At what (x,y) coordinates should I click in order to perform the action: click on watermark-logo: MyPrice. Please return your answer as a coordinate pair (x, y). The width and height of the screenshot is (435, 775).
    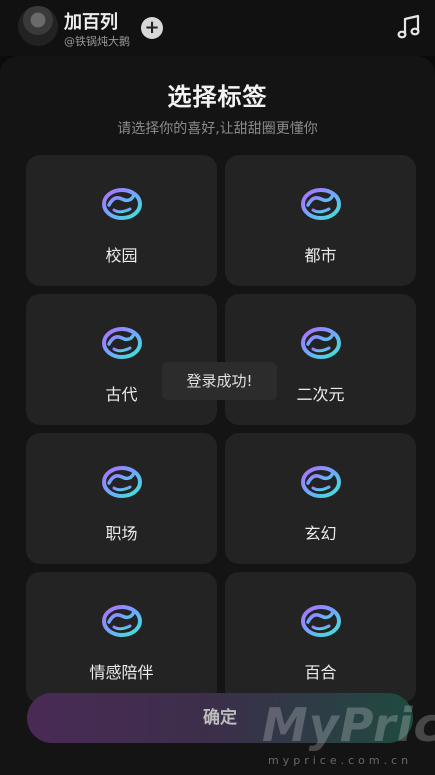
    Looking at the image, I should click on (348, 725).